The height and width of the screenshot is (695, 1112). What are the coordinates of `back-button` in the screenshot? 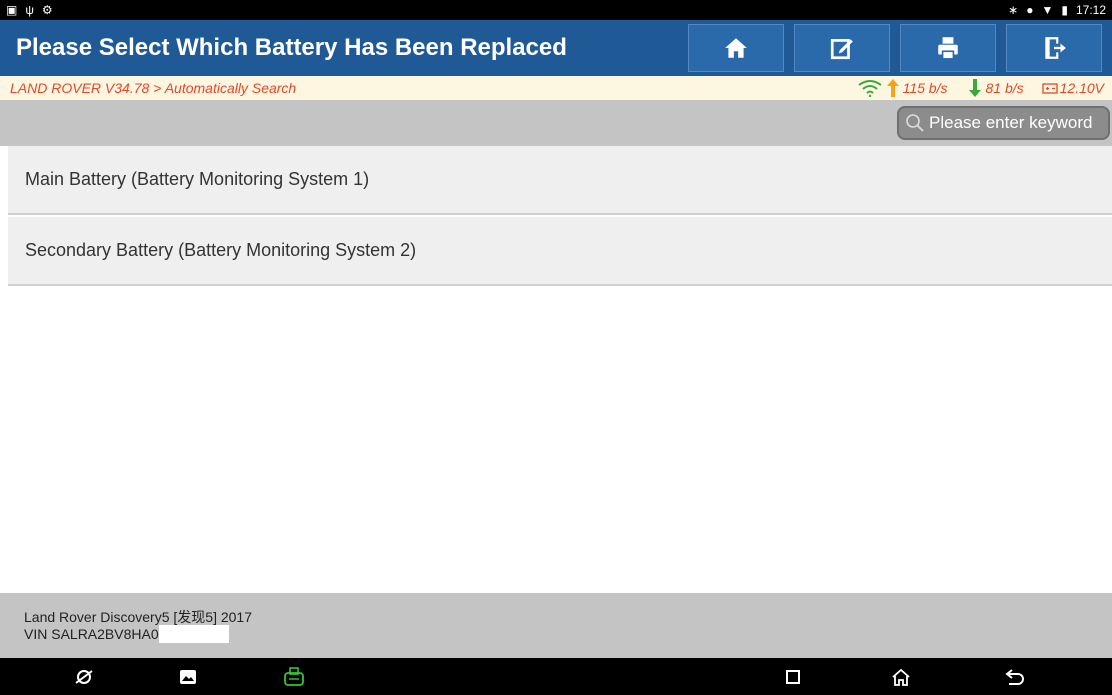 It's located at (1015, 677).